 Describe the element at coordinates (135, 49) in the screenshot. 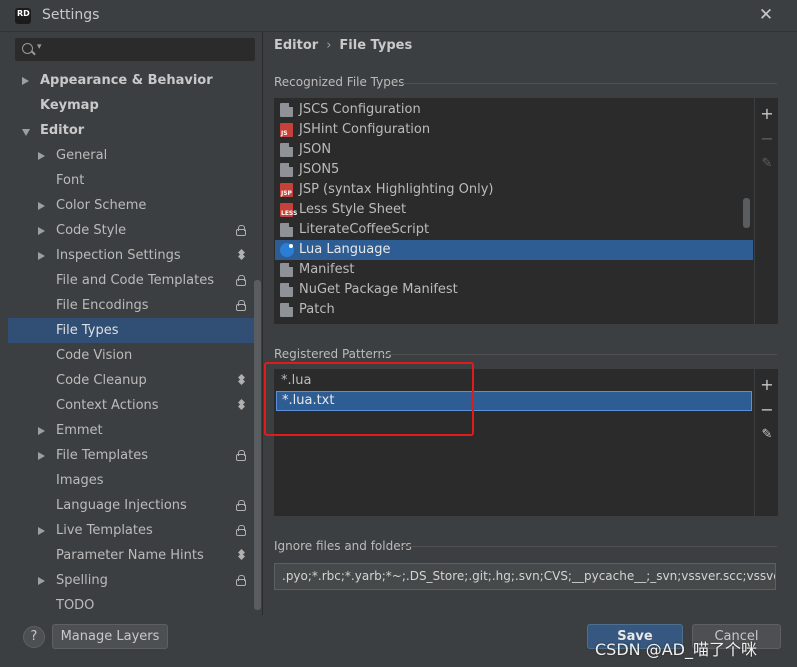

I see `search-input: ▾` at that location.